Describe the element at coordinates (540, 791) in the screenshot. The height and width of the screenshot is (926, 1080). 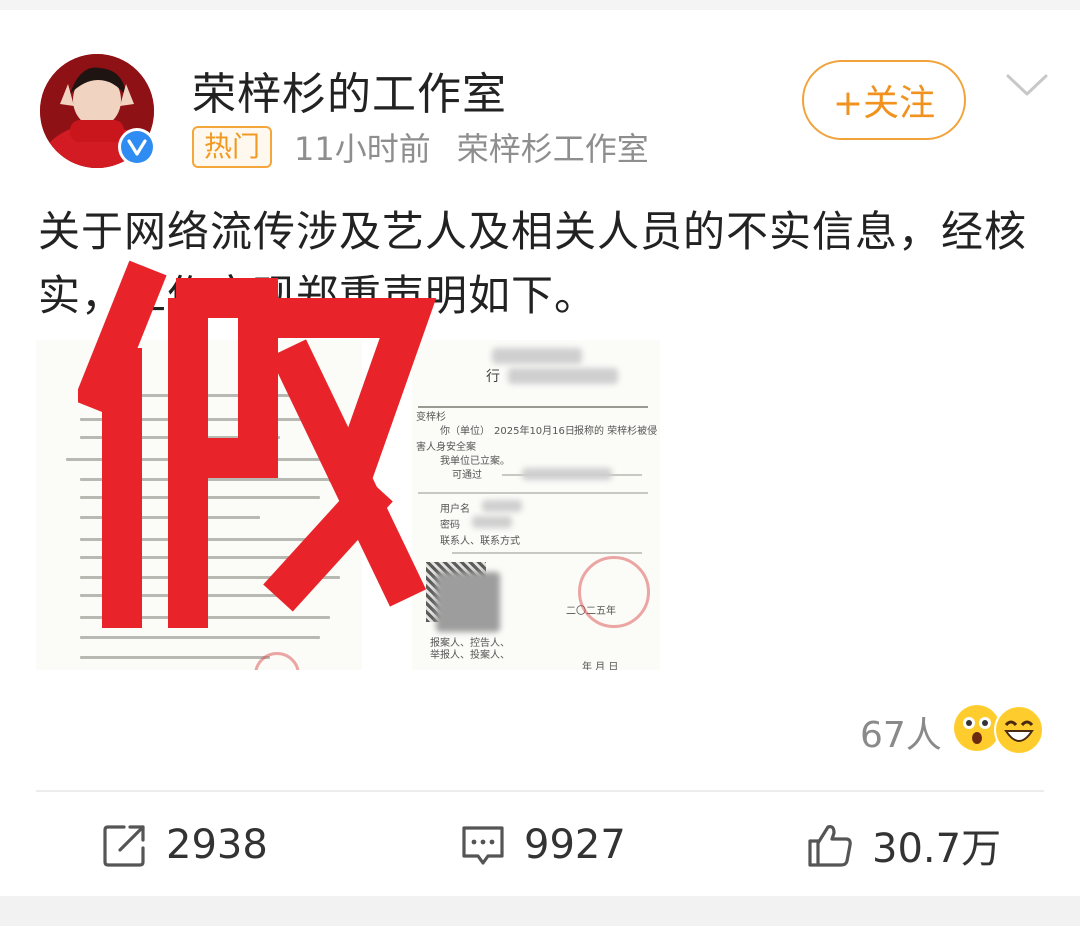
I see `actions-divider` at that location.